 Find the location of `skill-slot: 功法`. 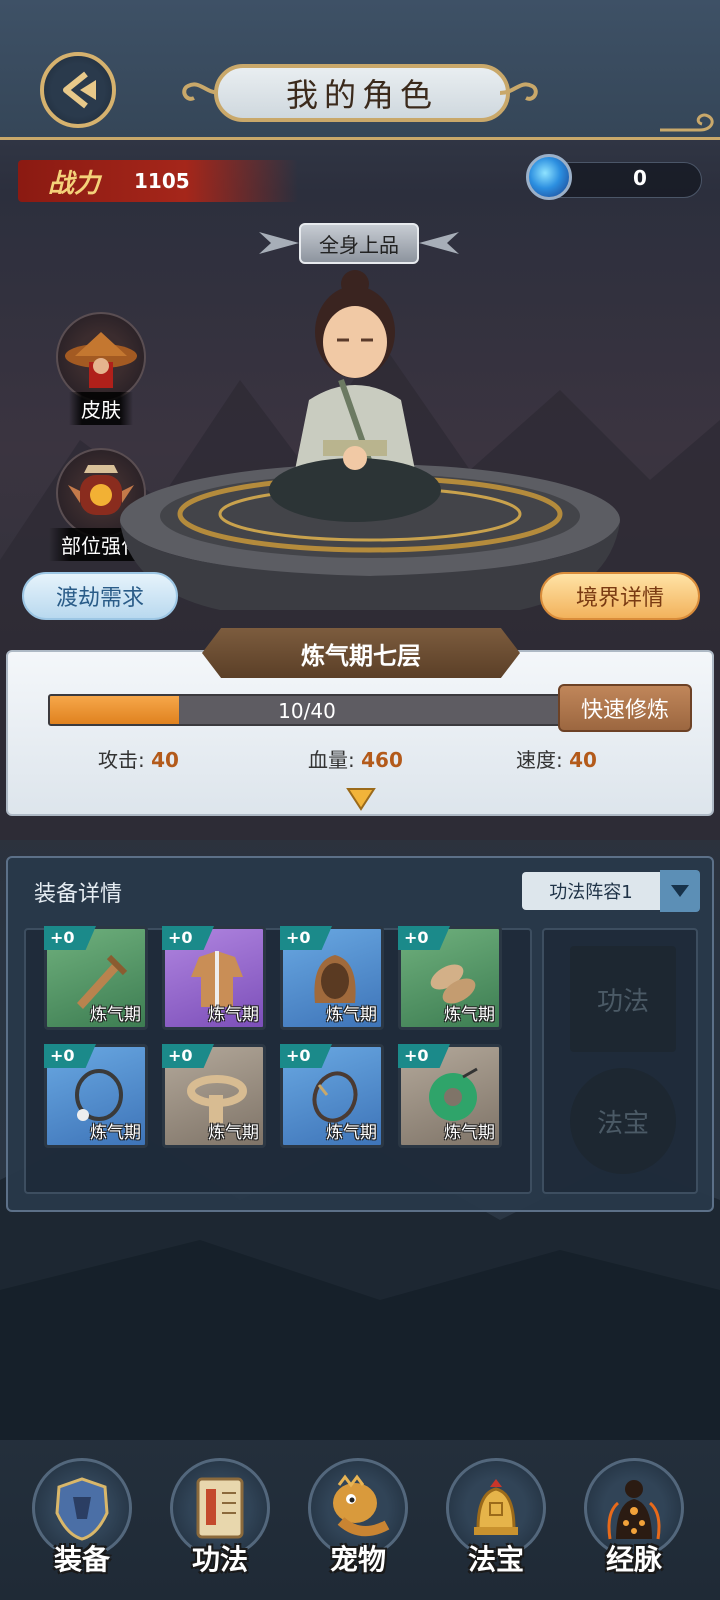

skill-slot: 功法 is located at coordinates (623, 999).